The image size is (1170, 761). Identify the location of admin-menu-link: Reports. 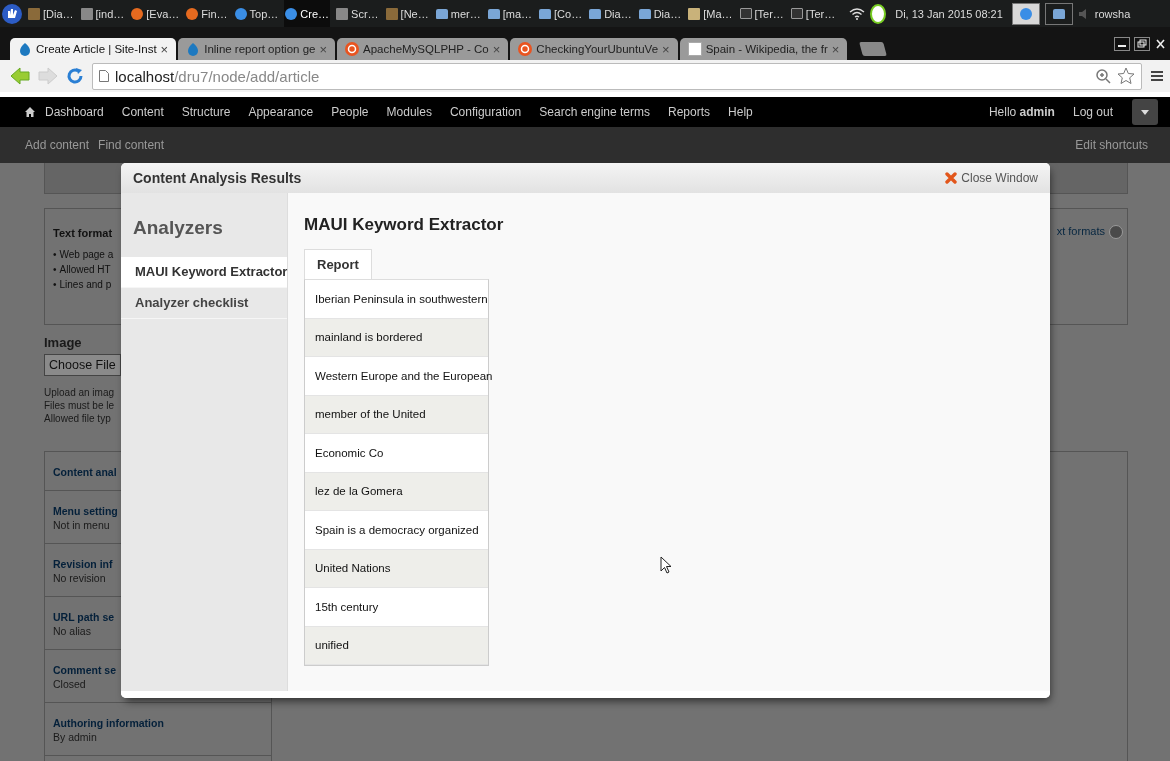
(689, 112).